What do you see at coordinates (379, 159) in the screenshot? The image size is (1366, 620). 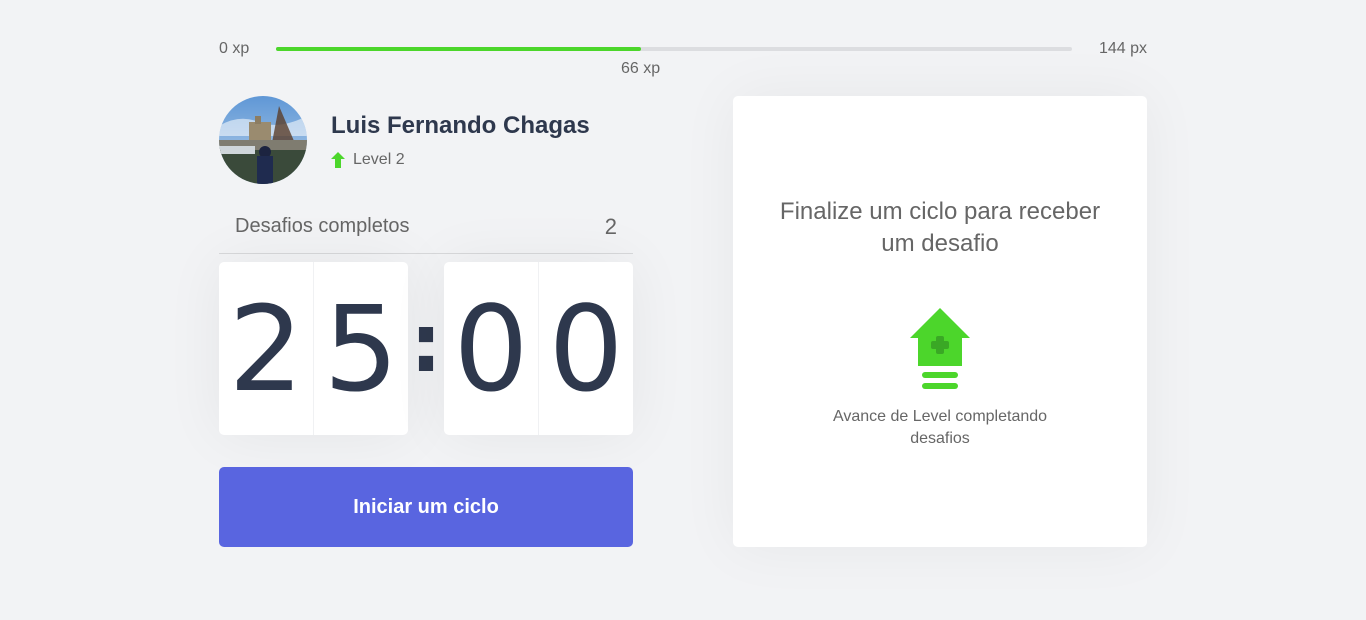 I see `profile-level-label: Level 2` at bounding box center [379, 159].